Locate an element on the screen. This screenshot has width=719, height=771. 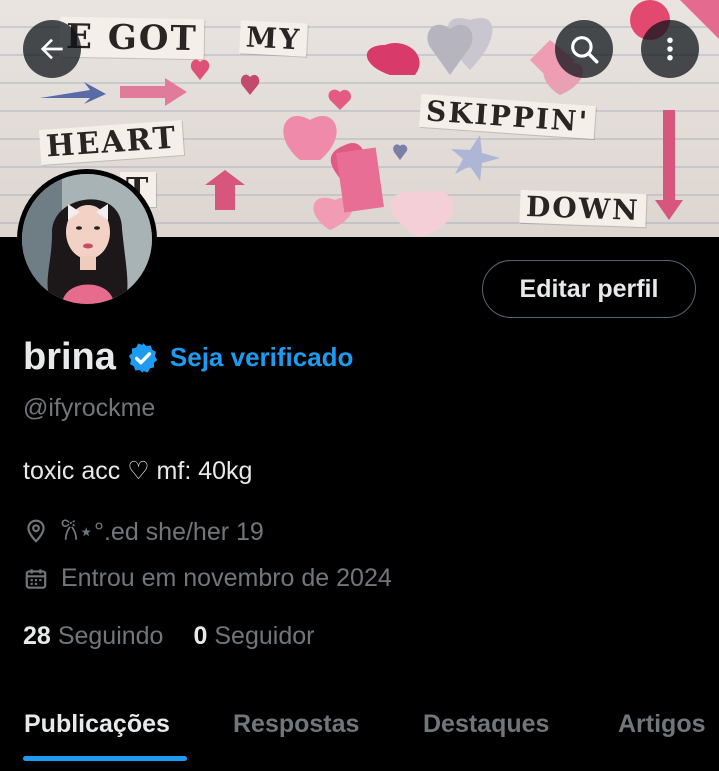
search-button is located at coordinates (584, 49).